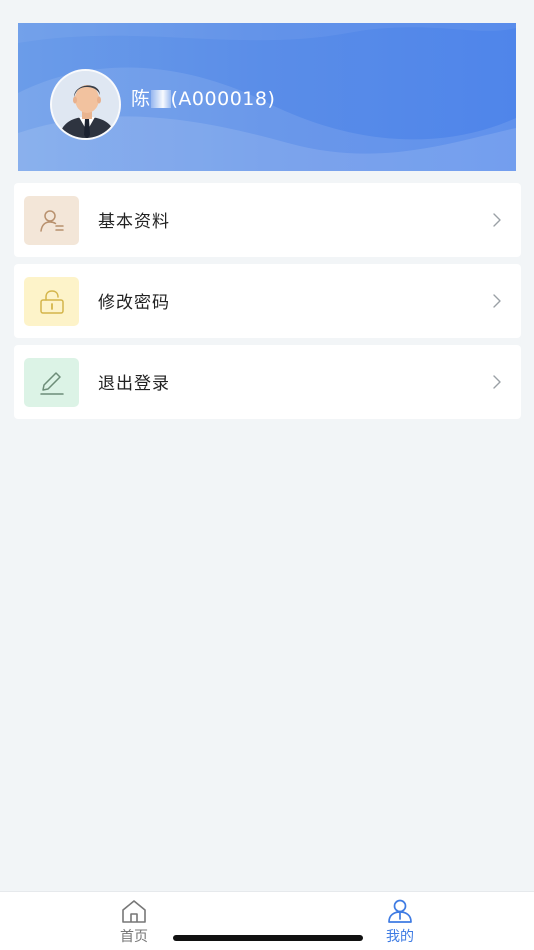  I want to click on bottom-tab-bar: 首页 我的, so click(267, 920).